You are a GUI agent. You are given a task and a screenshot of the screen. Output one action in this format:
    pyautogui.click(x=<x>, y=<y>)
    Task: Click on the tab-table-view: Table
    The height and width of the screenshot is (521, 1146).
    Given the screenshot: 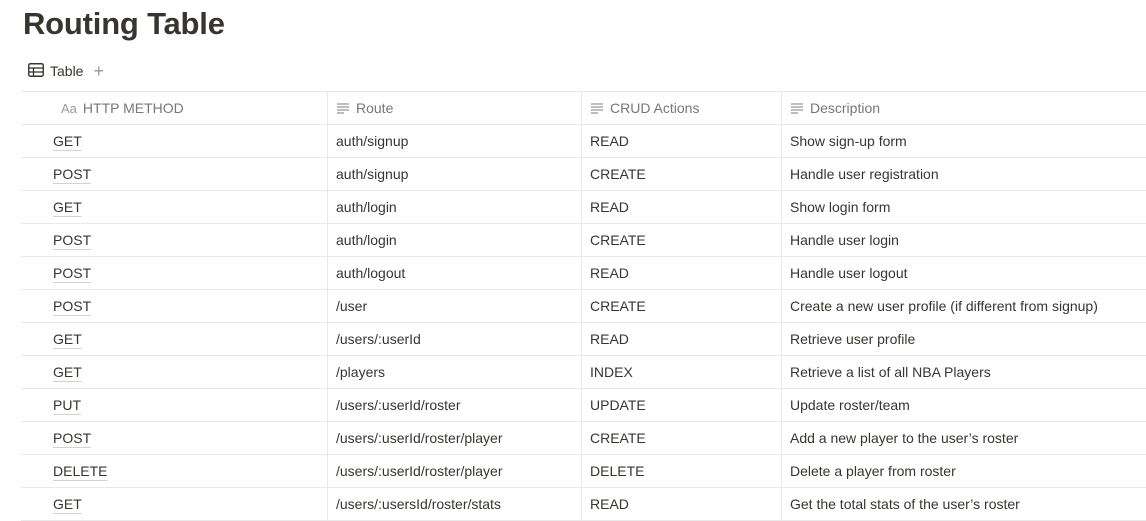 What is the action you would take?
    pyautogui.click(x=56, y=71)
    